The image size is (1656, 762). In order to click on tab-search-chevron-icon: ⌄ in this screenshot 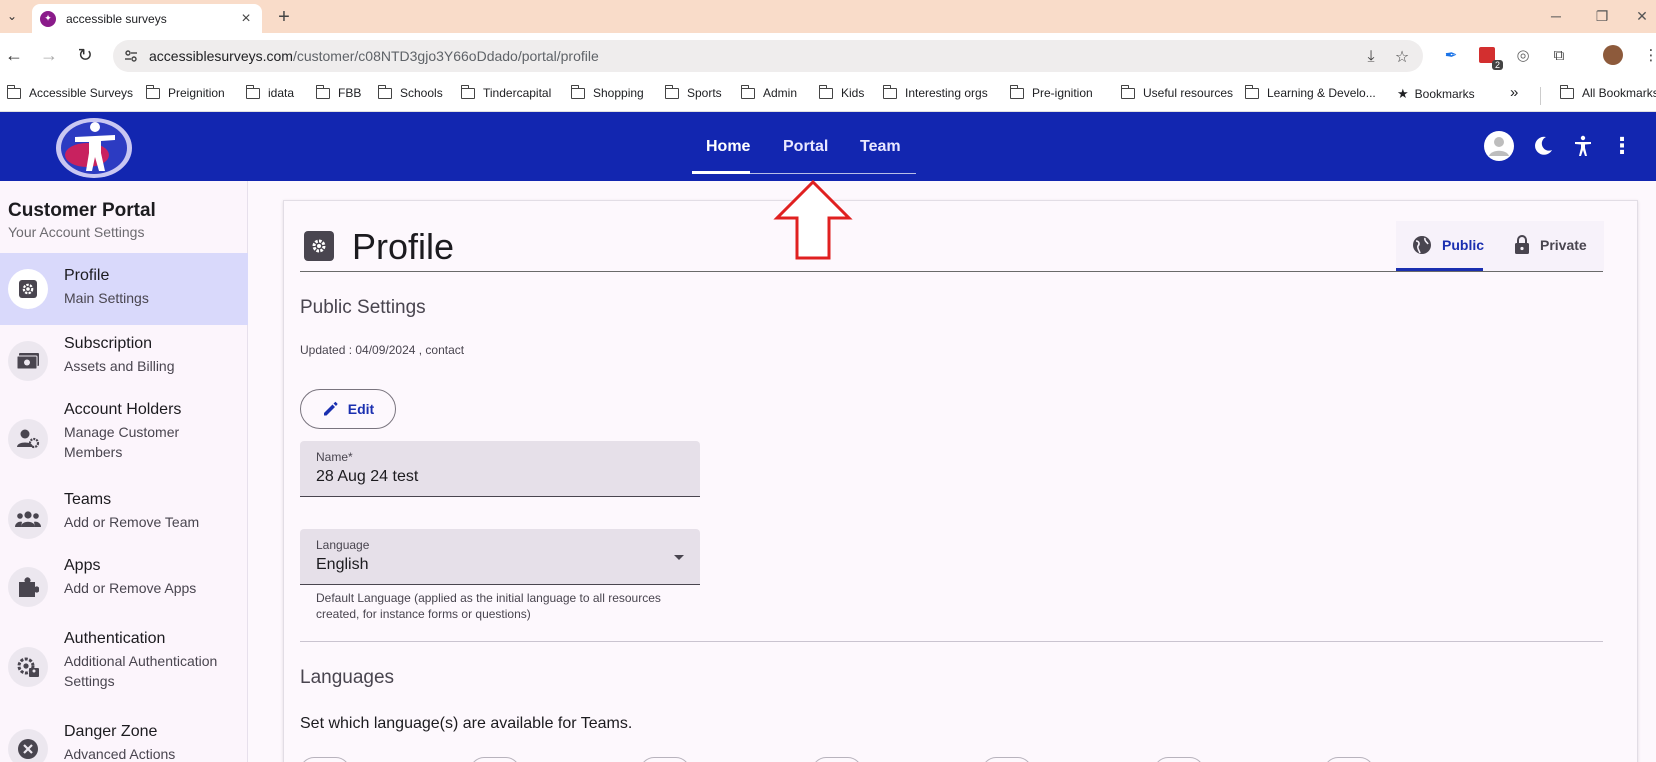, I will do `click(12, 16)`.